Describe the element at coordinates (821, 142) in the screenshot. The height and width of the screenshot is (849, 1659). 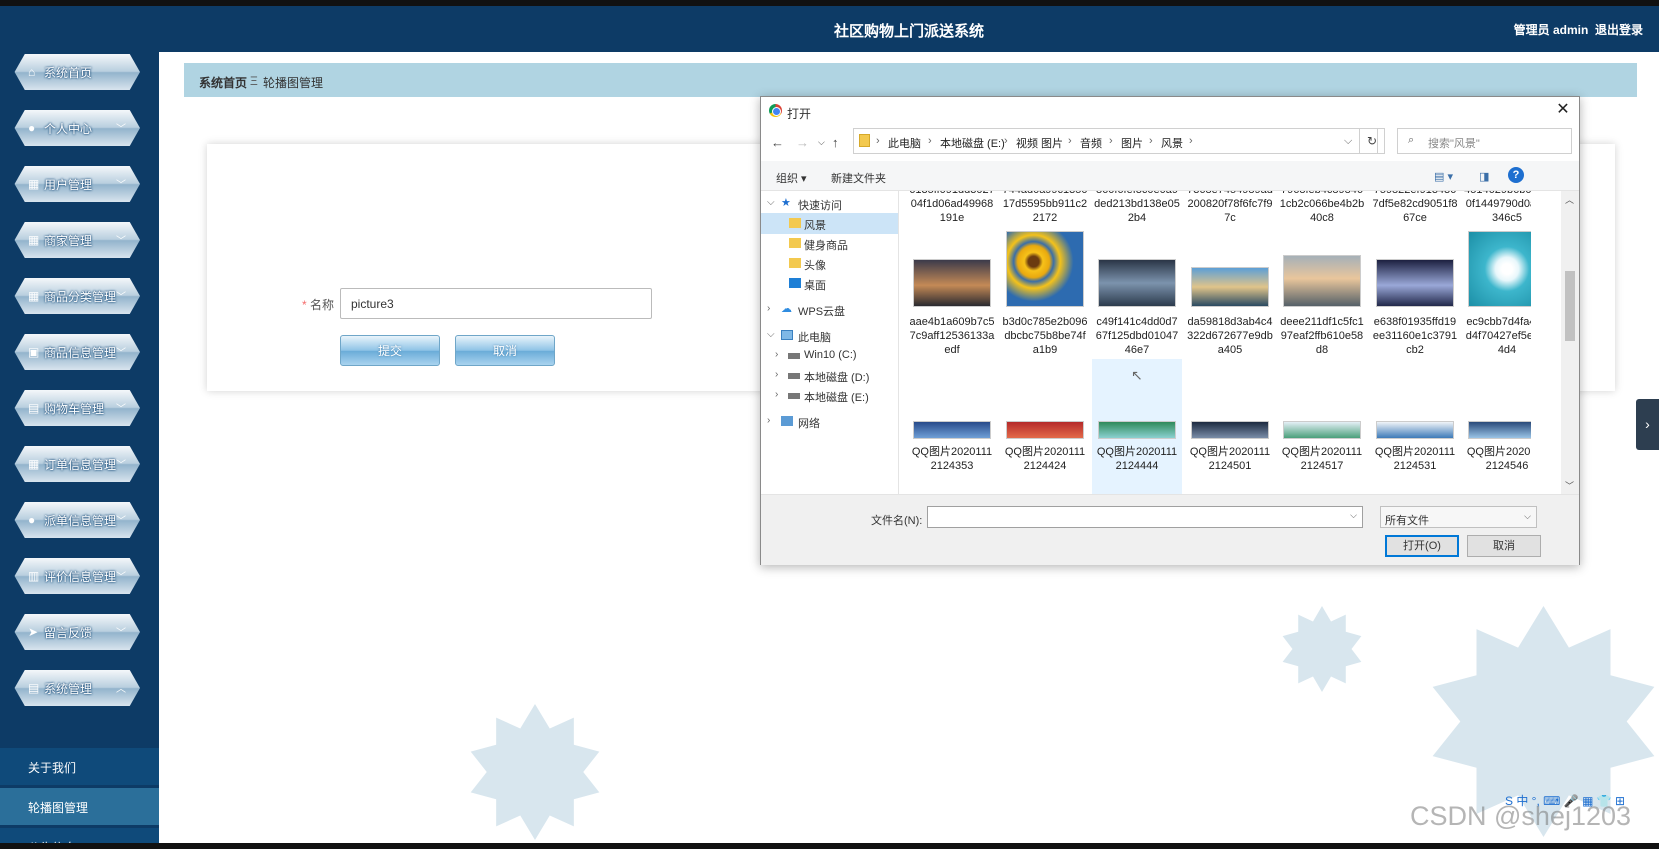
I see `recent-dropdown-icon: ⌵` at that location.